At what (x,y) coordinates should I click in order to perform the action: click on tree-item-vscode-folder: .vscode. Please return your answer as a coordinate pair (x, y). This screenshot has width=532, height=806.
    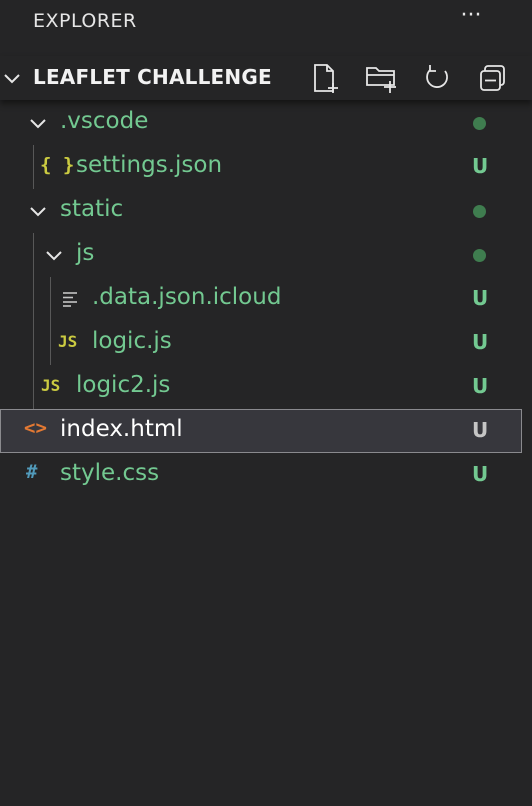
    Looking at the image, I should click on (266, 123).